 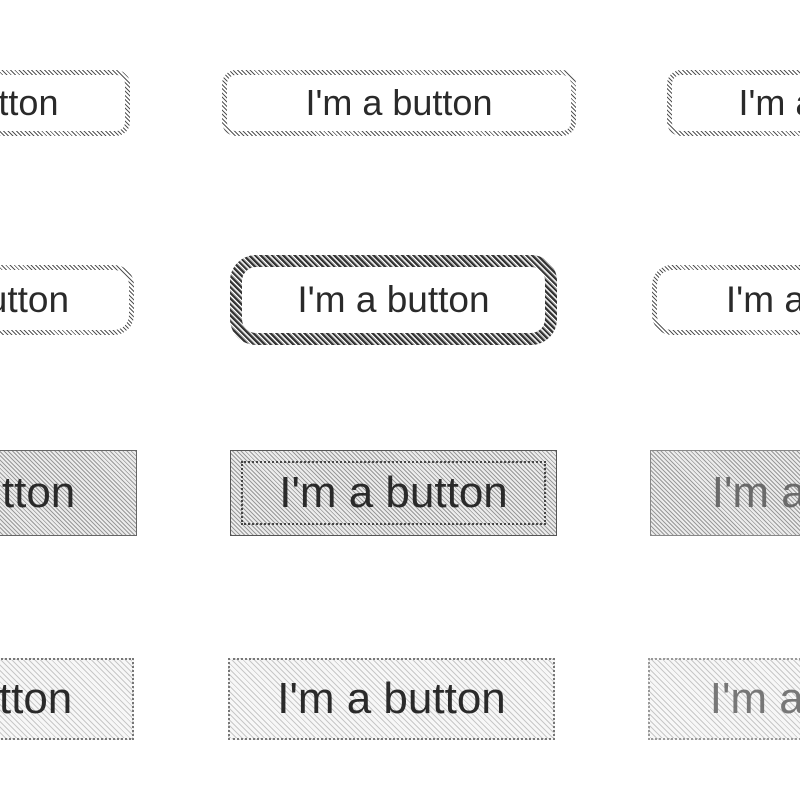 What do you see at coordinates (733, 103) in the screenshot?
I see `button-row1-right: I'm a button` at bounding box center [733, 103].